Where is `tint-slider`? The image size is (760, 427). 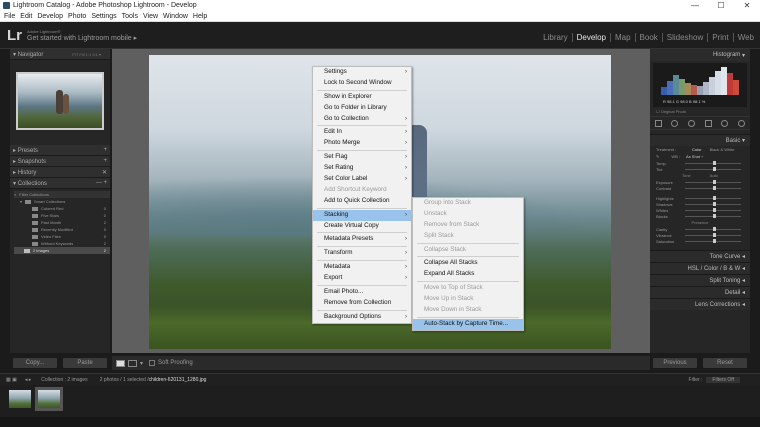 tint-slider is located at coordinates (713, 168).